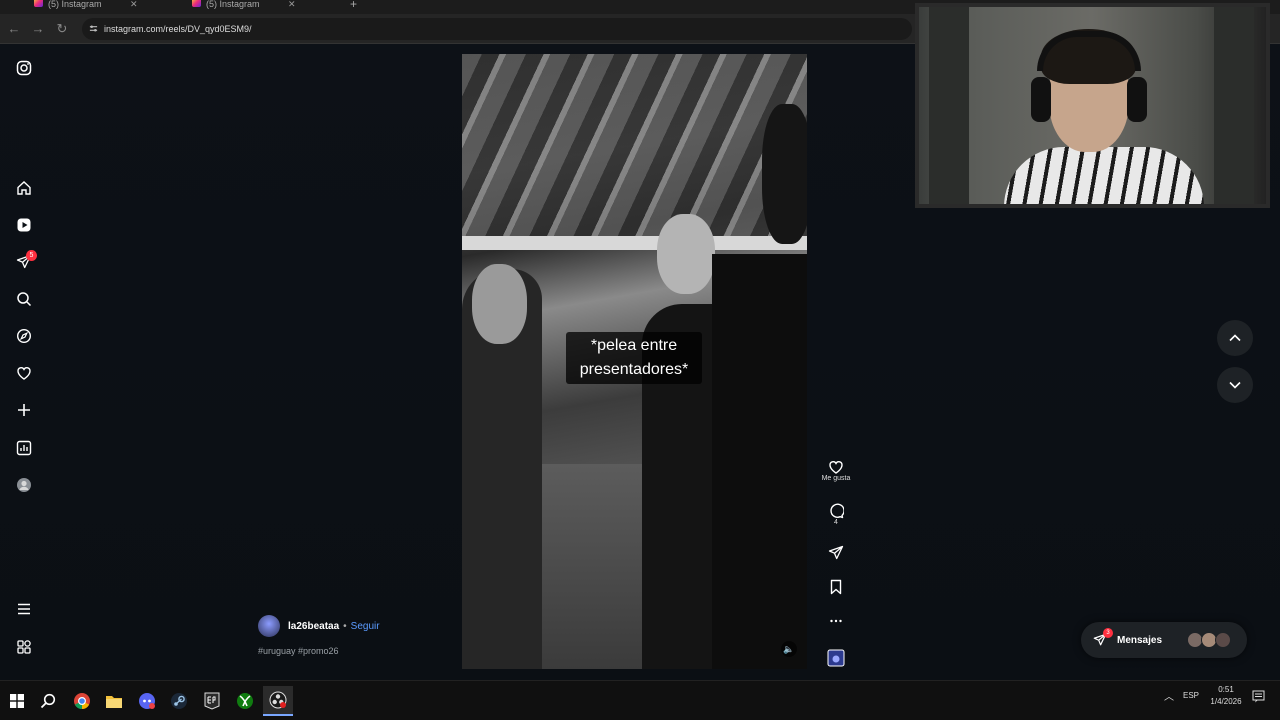 Image resolution: width=1280 pixels, height=720 pixels. What do you see at coordinates (298, 651) in the screenshot?
I see `reel-hashtags: #uruguay #promo26` at bounding box center [298, 651].